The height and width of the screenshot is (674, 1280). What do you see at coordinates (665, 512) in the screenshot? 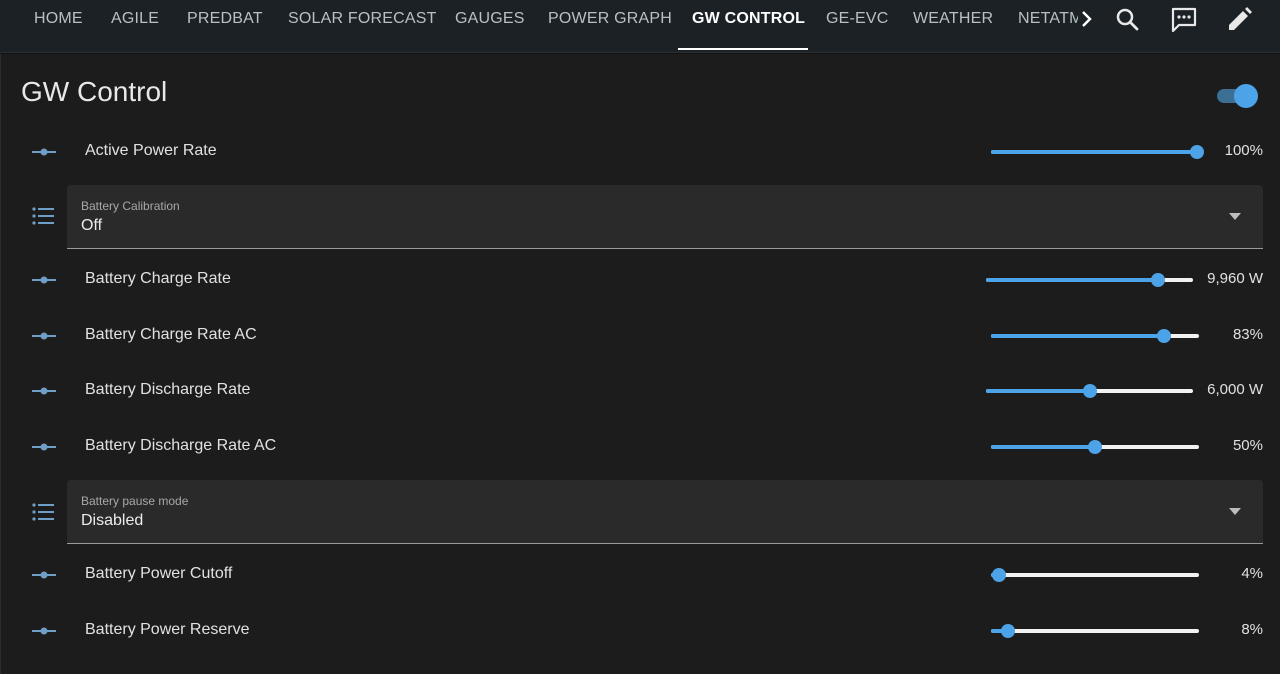
I see `battery-pause-mode-select: Battery pause mode Disabled` at bounding box center [665, 512].